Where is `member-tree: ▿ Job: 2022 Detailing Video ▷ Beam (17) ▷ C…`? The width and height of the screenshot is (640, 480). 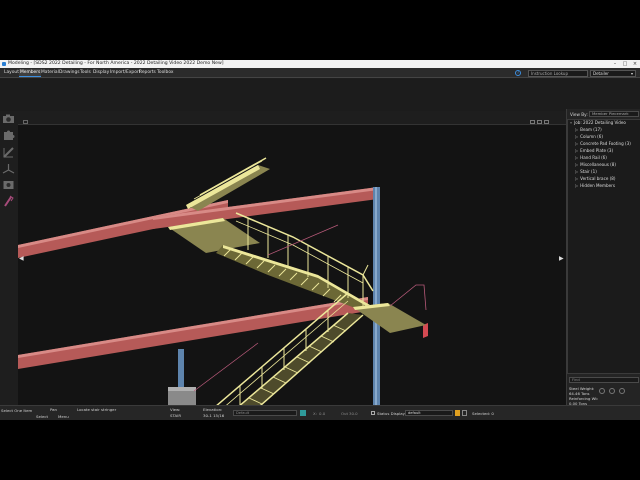
member-tree: ▿ Job: 2022 Detailing Video ▷ Beam (17) ▷ C… is located at coordinates (603, 246).